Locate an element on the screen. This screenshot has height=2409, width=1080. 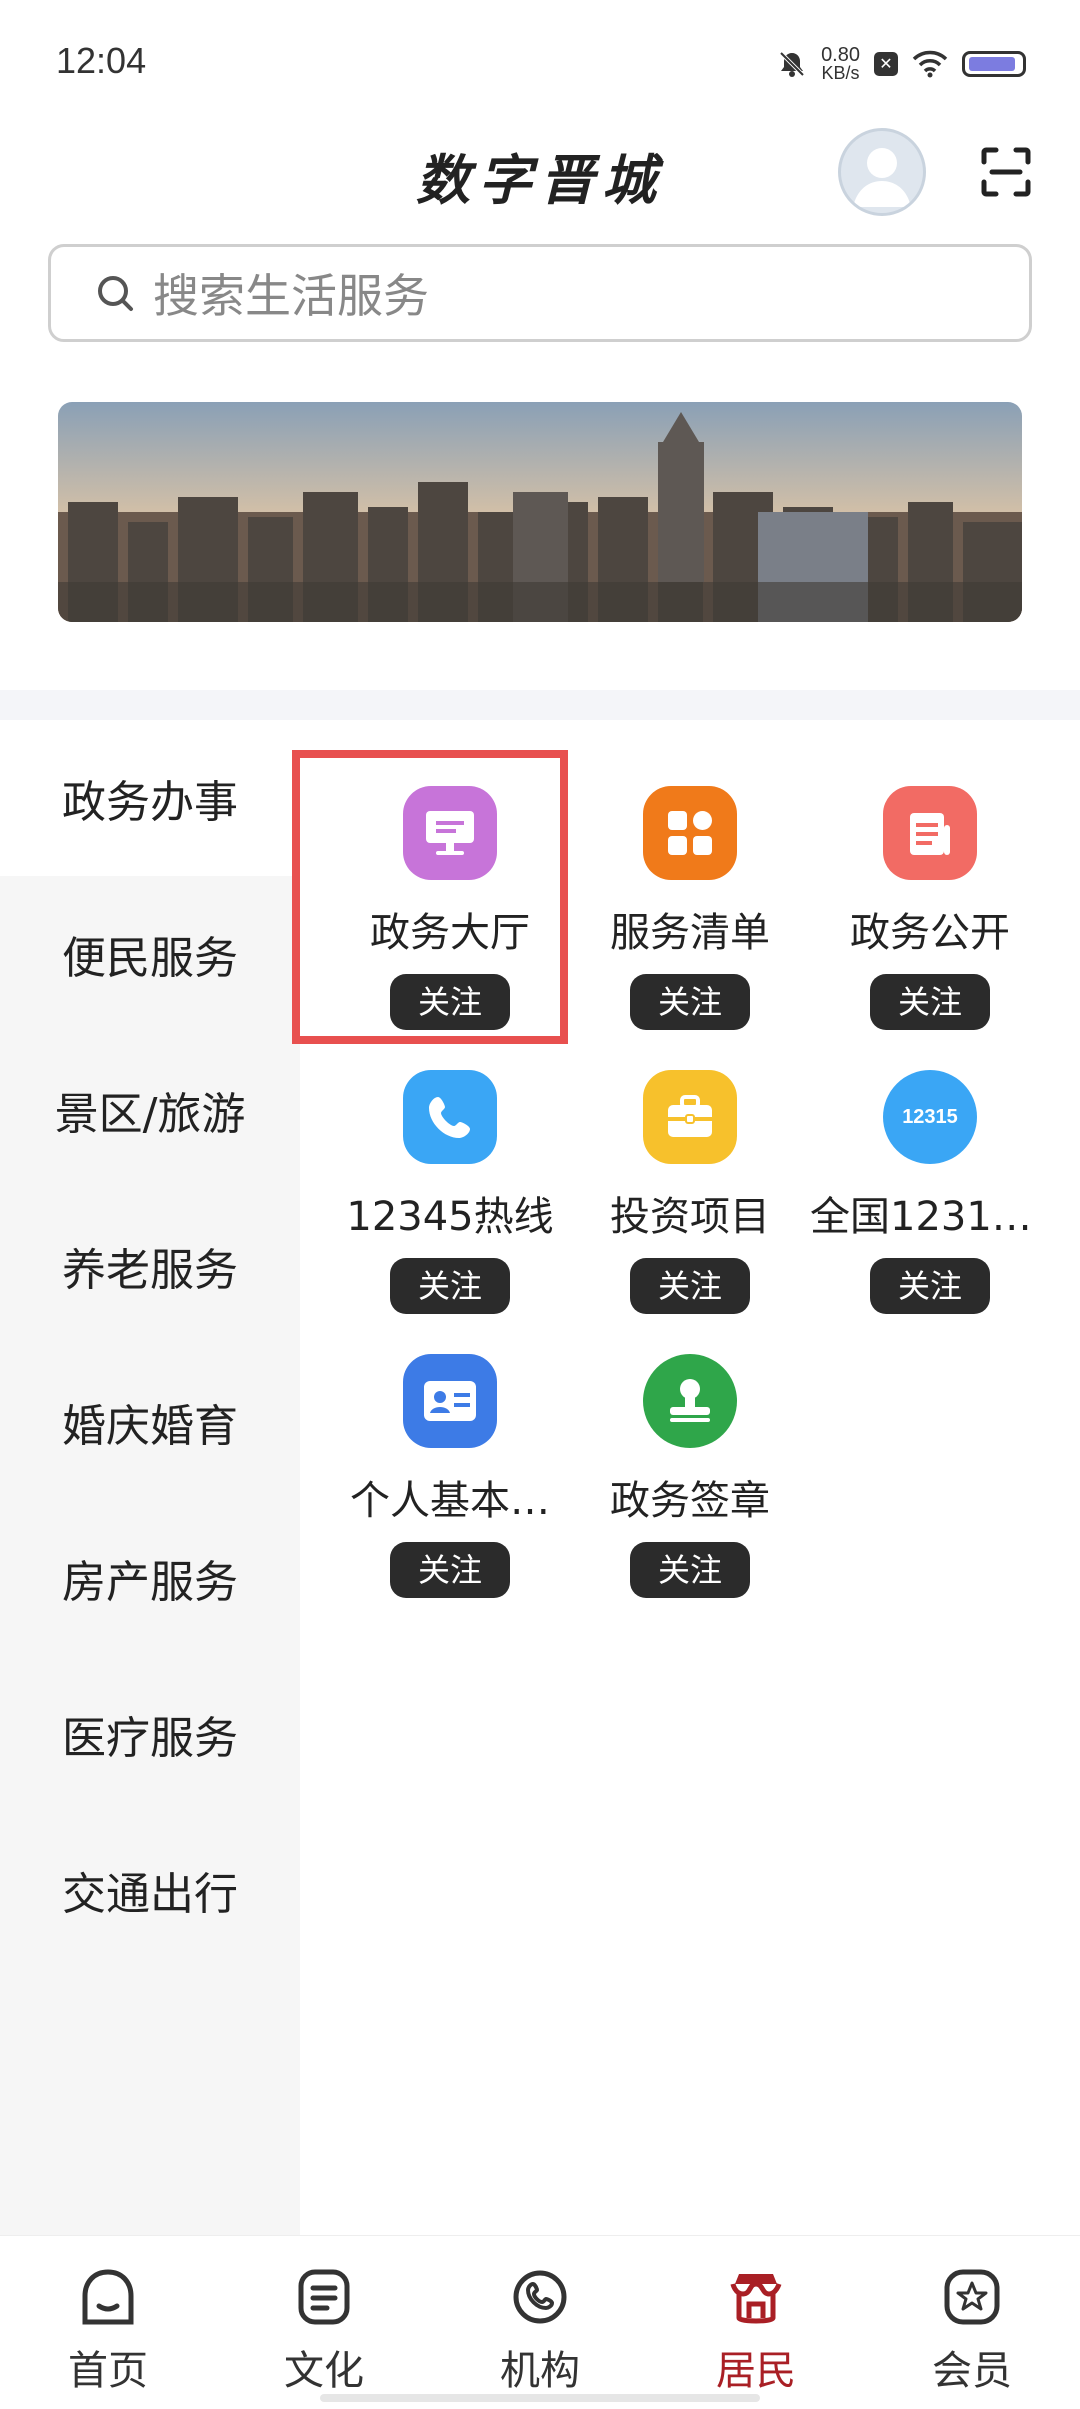
wifi-icon is located at coordinates (930, 64).